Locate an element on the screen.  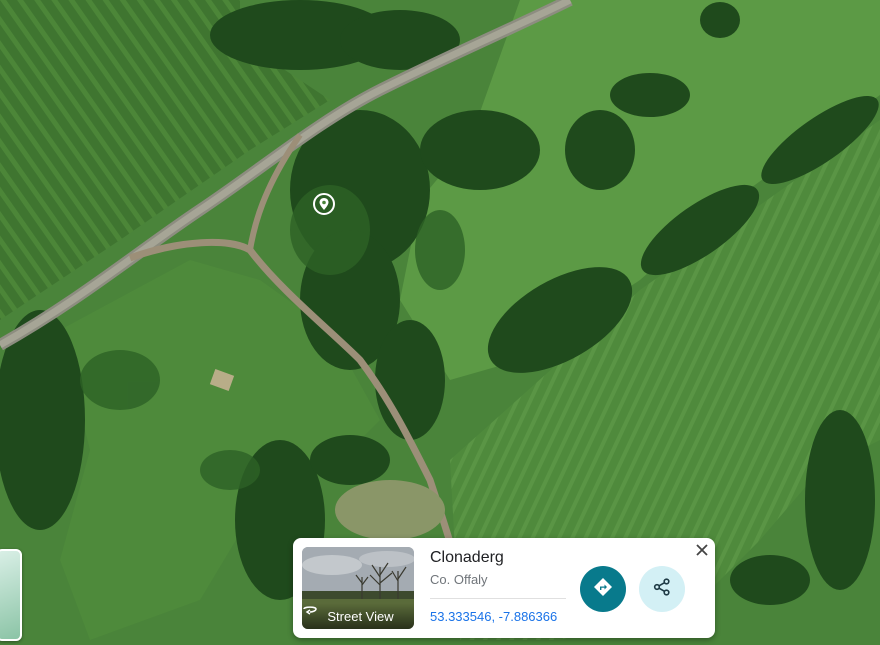
coordinates-link: 53.333546, -7.886366 is located at coordinates (493, 616).